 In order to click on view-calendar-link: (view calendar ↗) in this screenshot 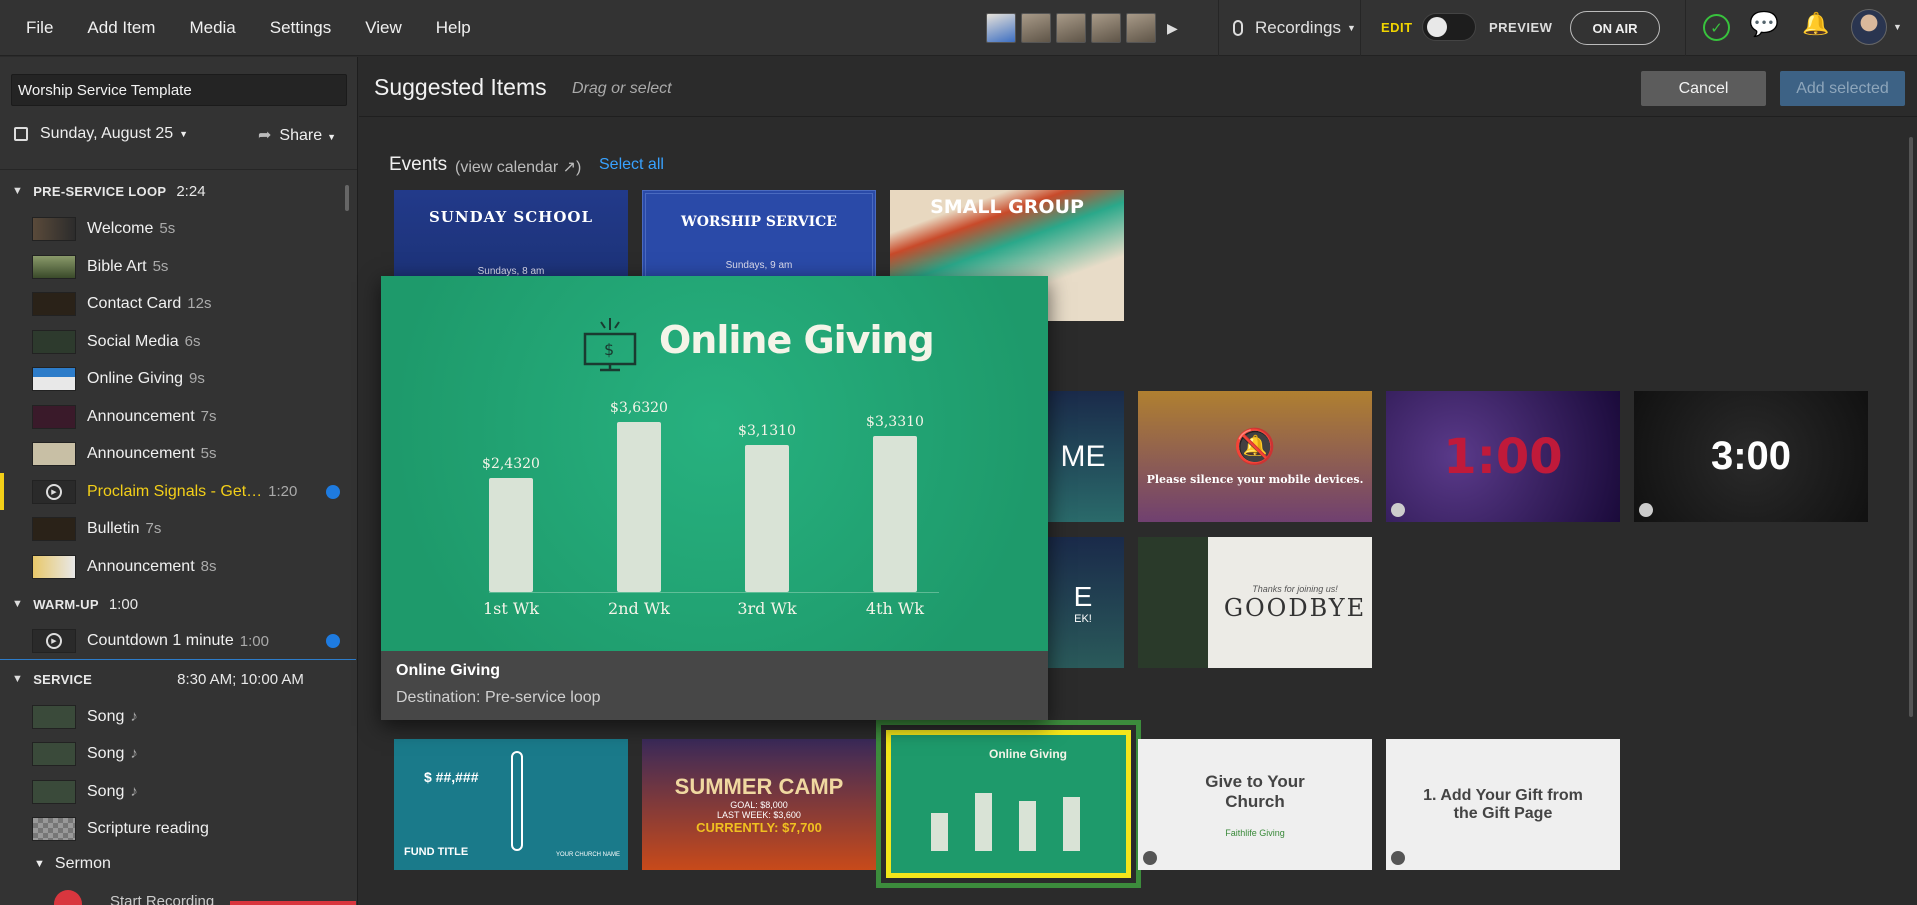, I will do `click(518, 167)`.